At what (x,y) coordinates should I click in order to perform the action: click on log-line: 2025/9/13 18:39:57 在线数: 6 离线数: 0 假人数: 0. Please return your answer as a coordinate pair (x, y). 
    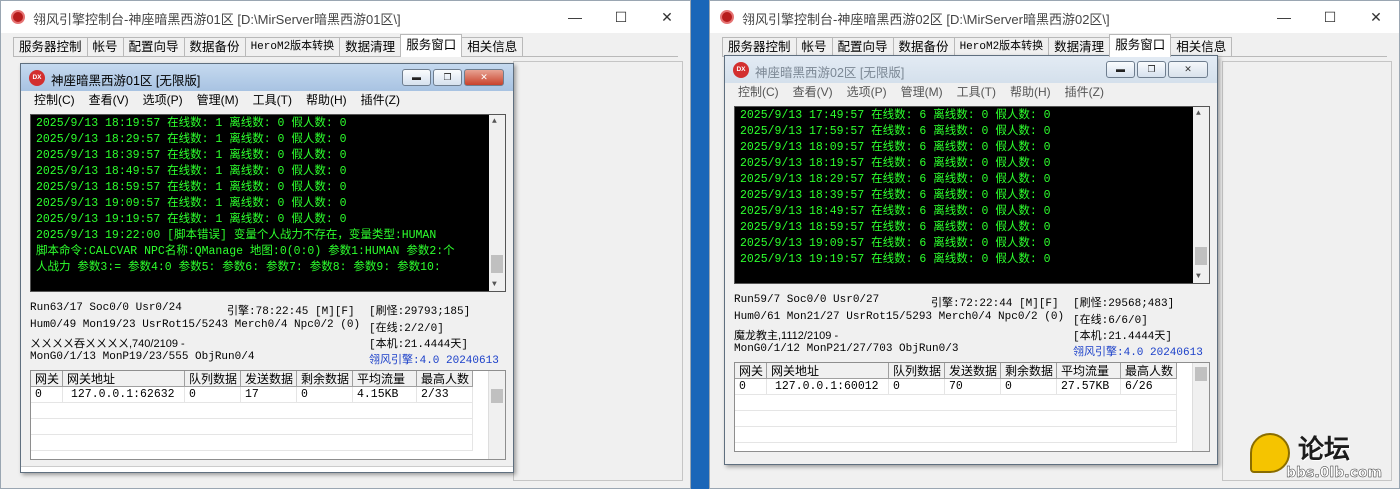
    Looking at the image, I should click on (895, 195).